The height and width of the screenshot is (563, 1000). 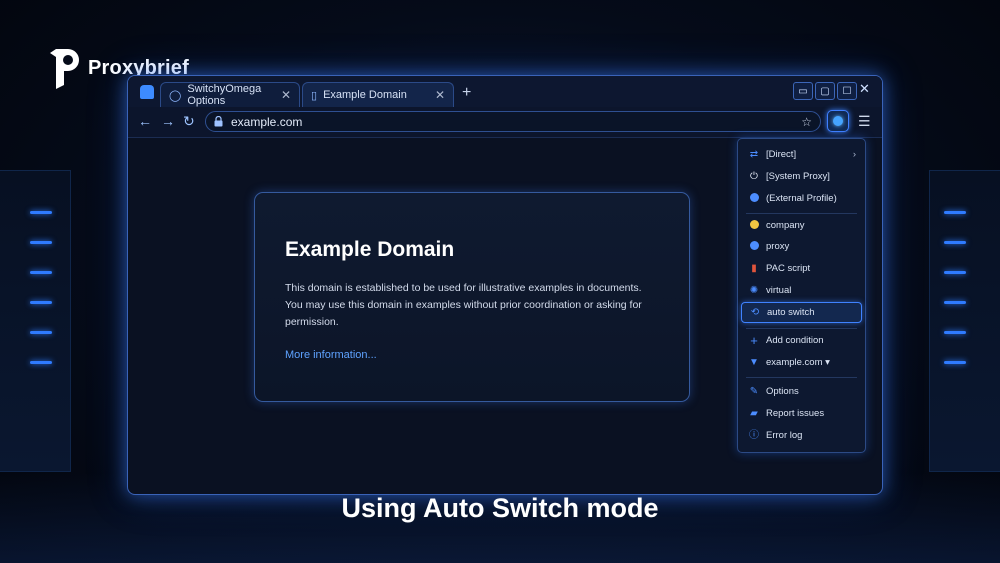 What do you see at coordinates (754, 340) in the screenshot?
I see `plus-icon: +` at bounding box center [754, 340].